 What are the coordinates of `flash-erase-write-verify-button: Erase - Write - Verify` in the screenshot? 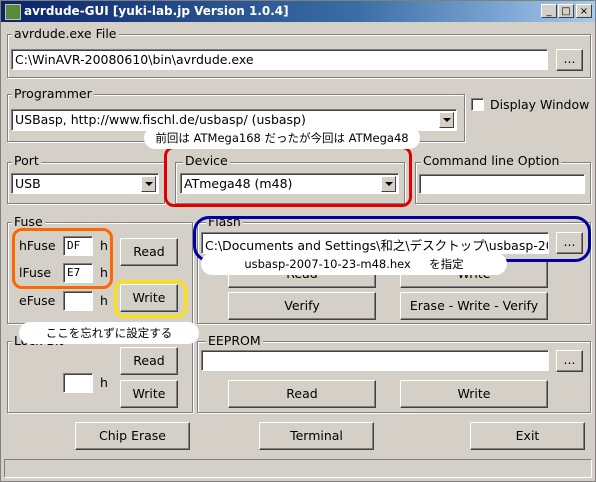 It's located at (474, 306).